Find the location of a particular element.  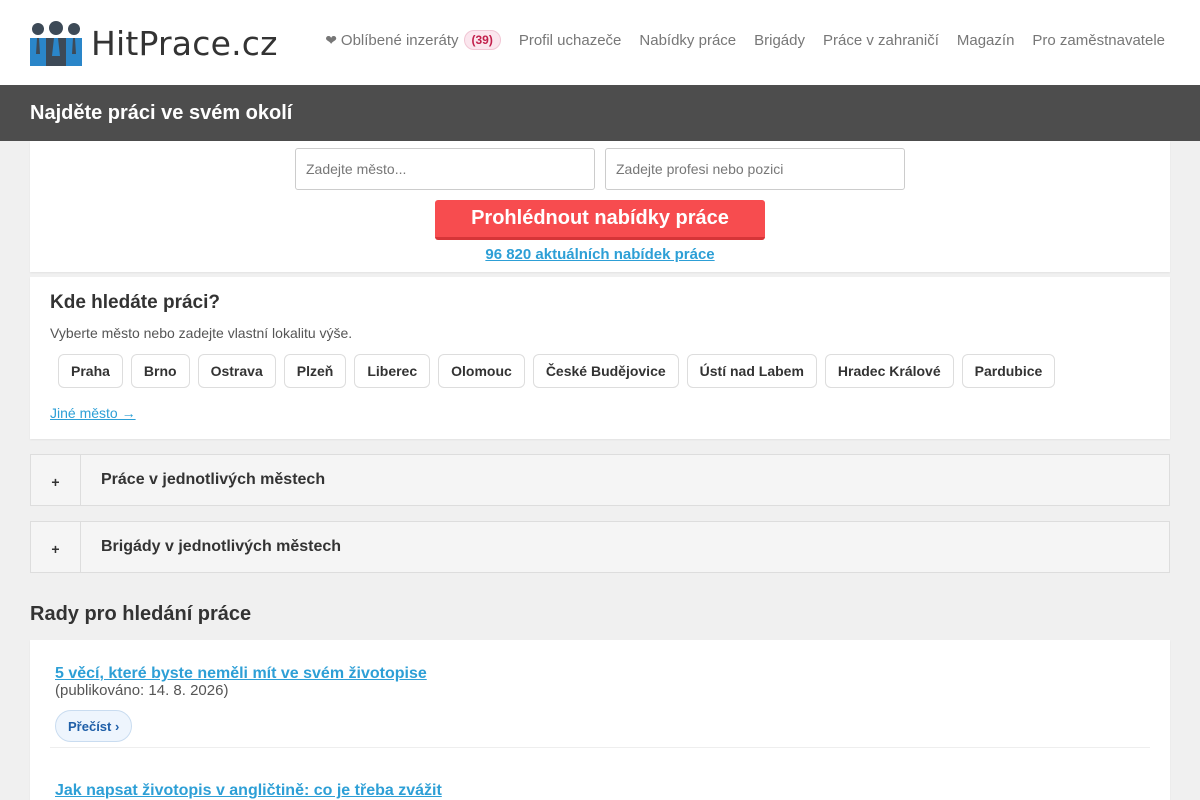

nav-job-offers: Nabídky práce is located at coordinates (687, 40).